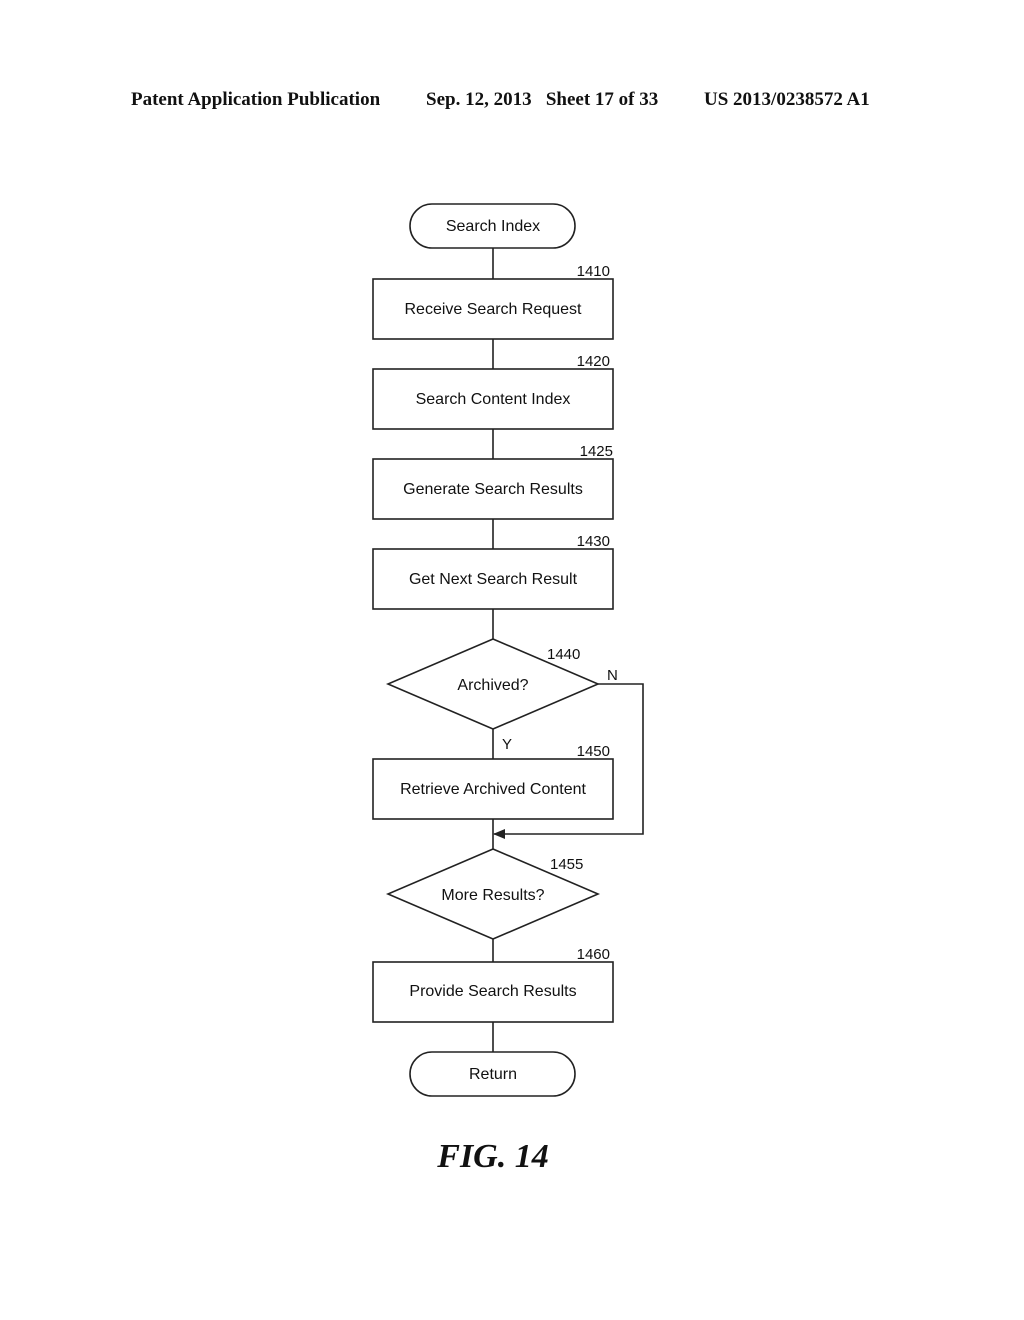  Describe the element at coordinates (593, 954) in the screenshot. I see `reference-number: 1460` at that location.